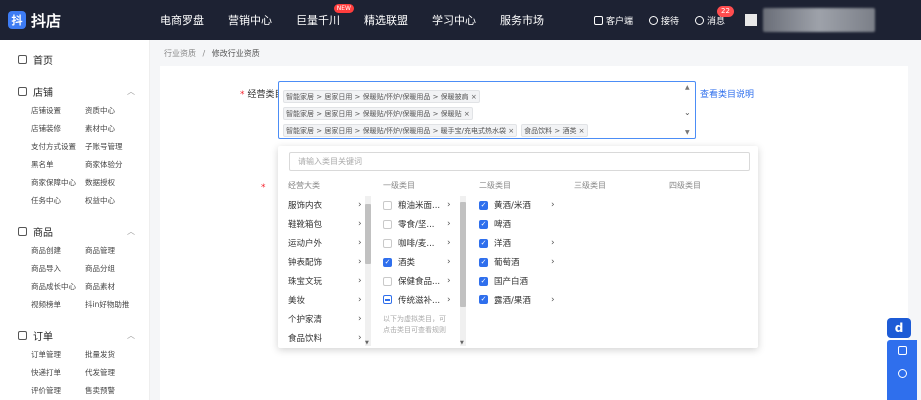 Image resolution: width=921 pixels, height=400 pixels. Describe the element at coordinates (58, 111) in the screenshot. I see `sidebar-link: 店铺设置` at that location.